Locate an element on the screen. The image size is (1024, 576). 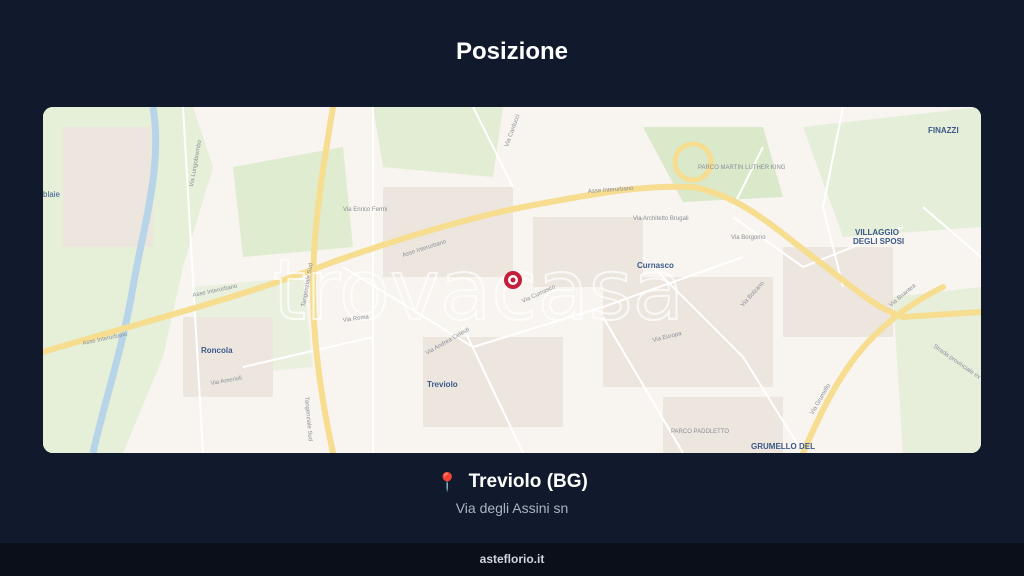
watermark-text: trovacasa is located at coordinates (478, 290).